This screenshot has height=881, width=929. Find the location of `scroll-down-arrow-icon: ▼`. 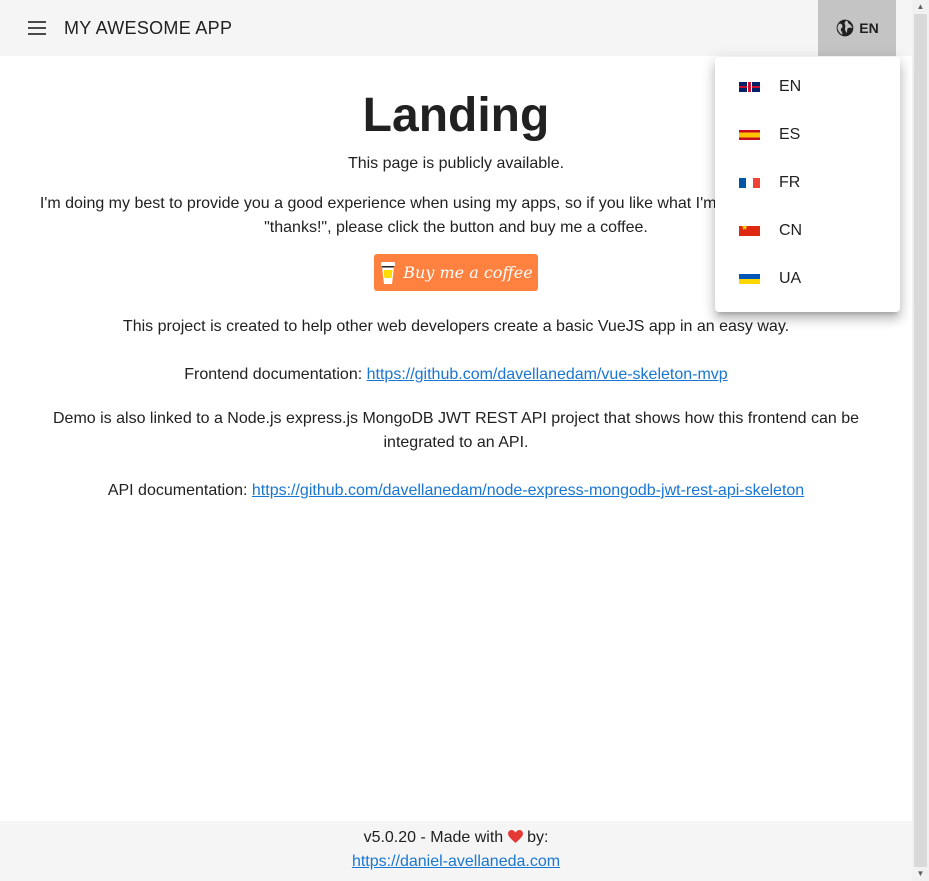

scroll-down-arrow-icon: ▼ is located at coordinates (920, 874).